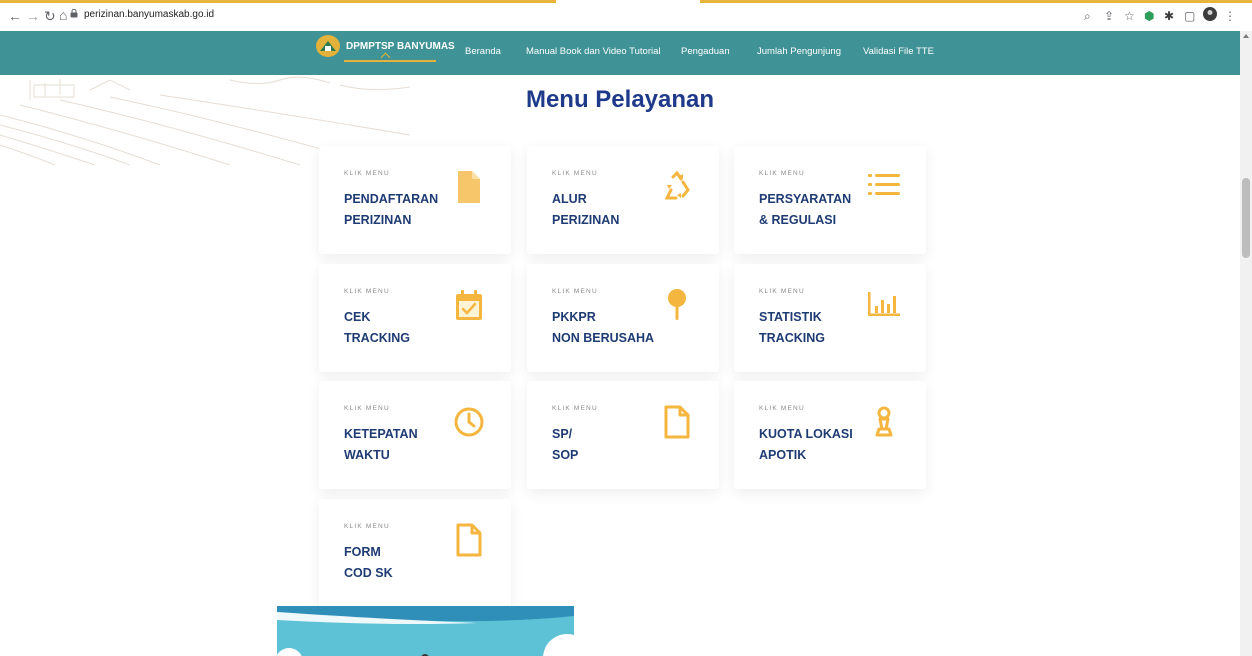 The height and width of the screenshot is (656, 1252). What do you see at coordinates (799, 51) in the screenshot?
I see `nav-jumlah-pengunjung: Jumlah Pengunjung` at bounding box center [799, 51].